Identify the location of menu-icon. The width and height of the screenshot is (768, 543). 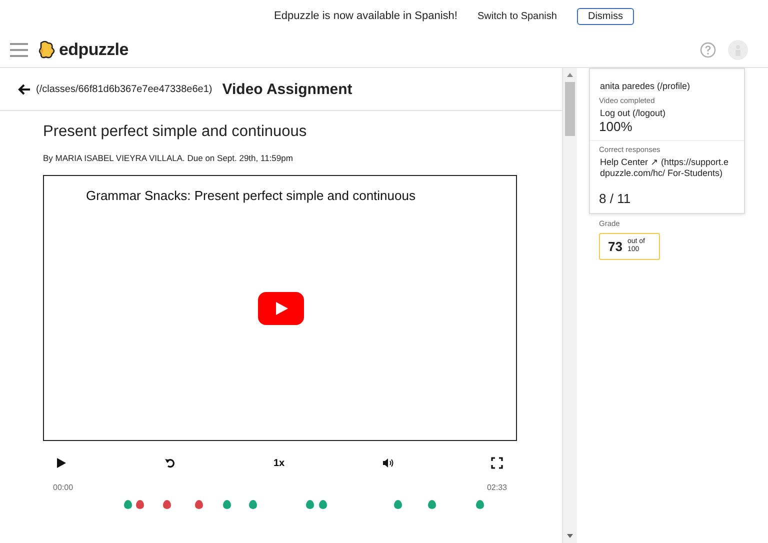
(19, 49).